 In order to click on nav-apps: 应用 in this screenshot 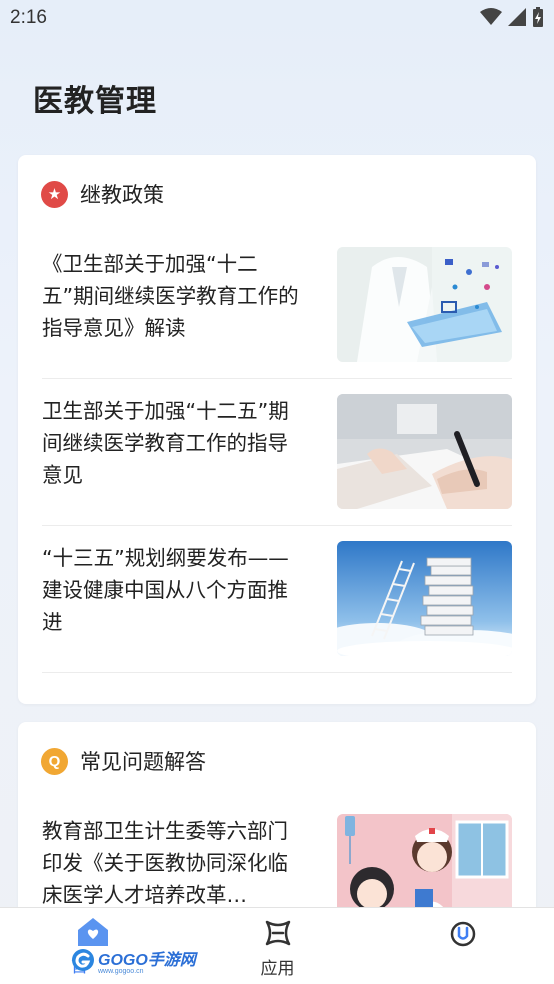, I will do `click(277, 946)`.